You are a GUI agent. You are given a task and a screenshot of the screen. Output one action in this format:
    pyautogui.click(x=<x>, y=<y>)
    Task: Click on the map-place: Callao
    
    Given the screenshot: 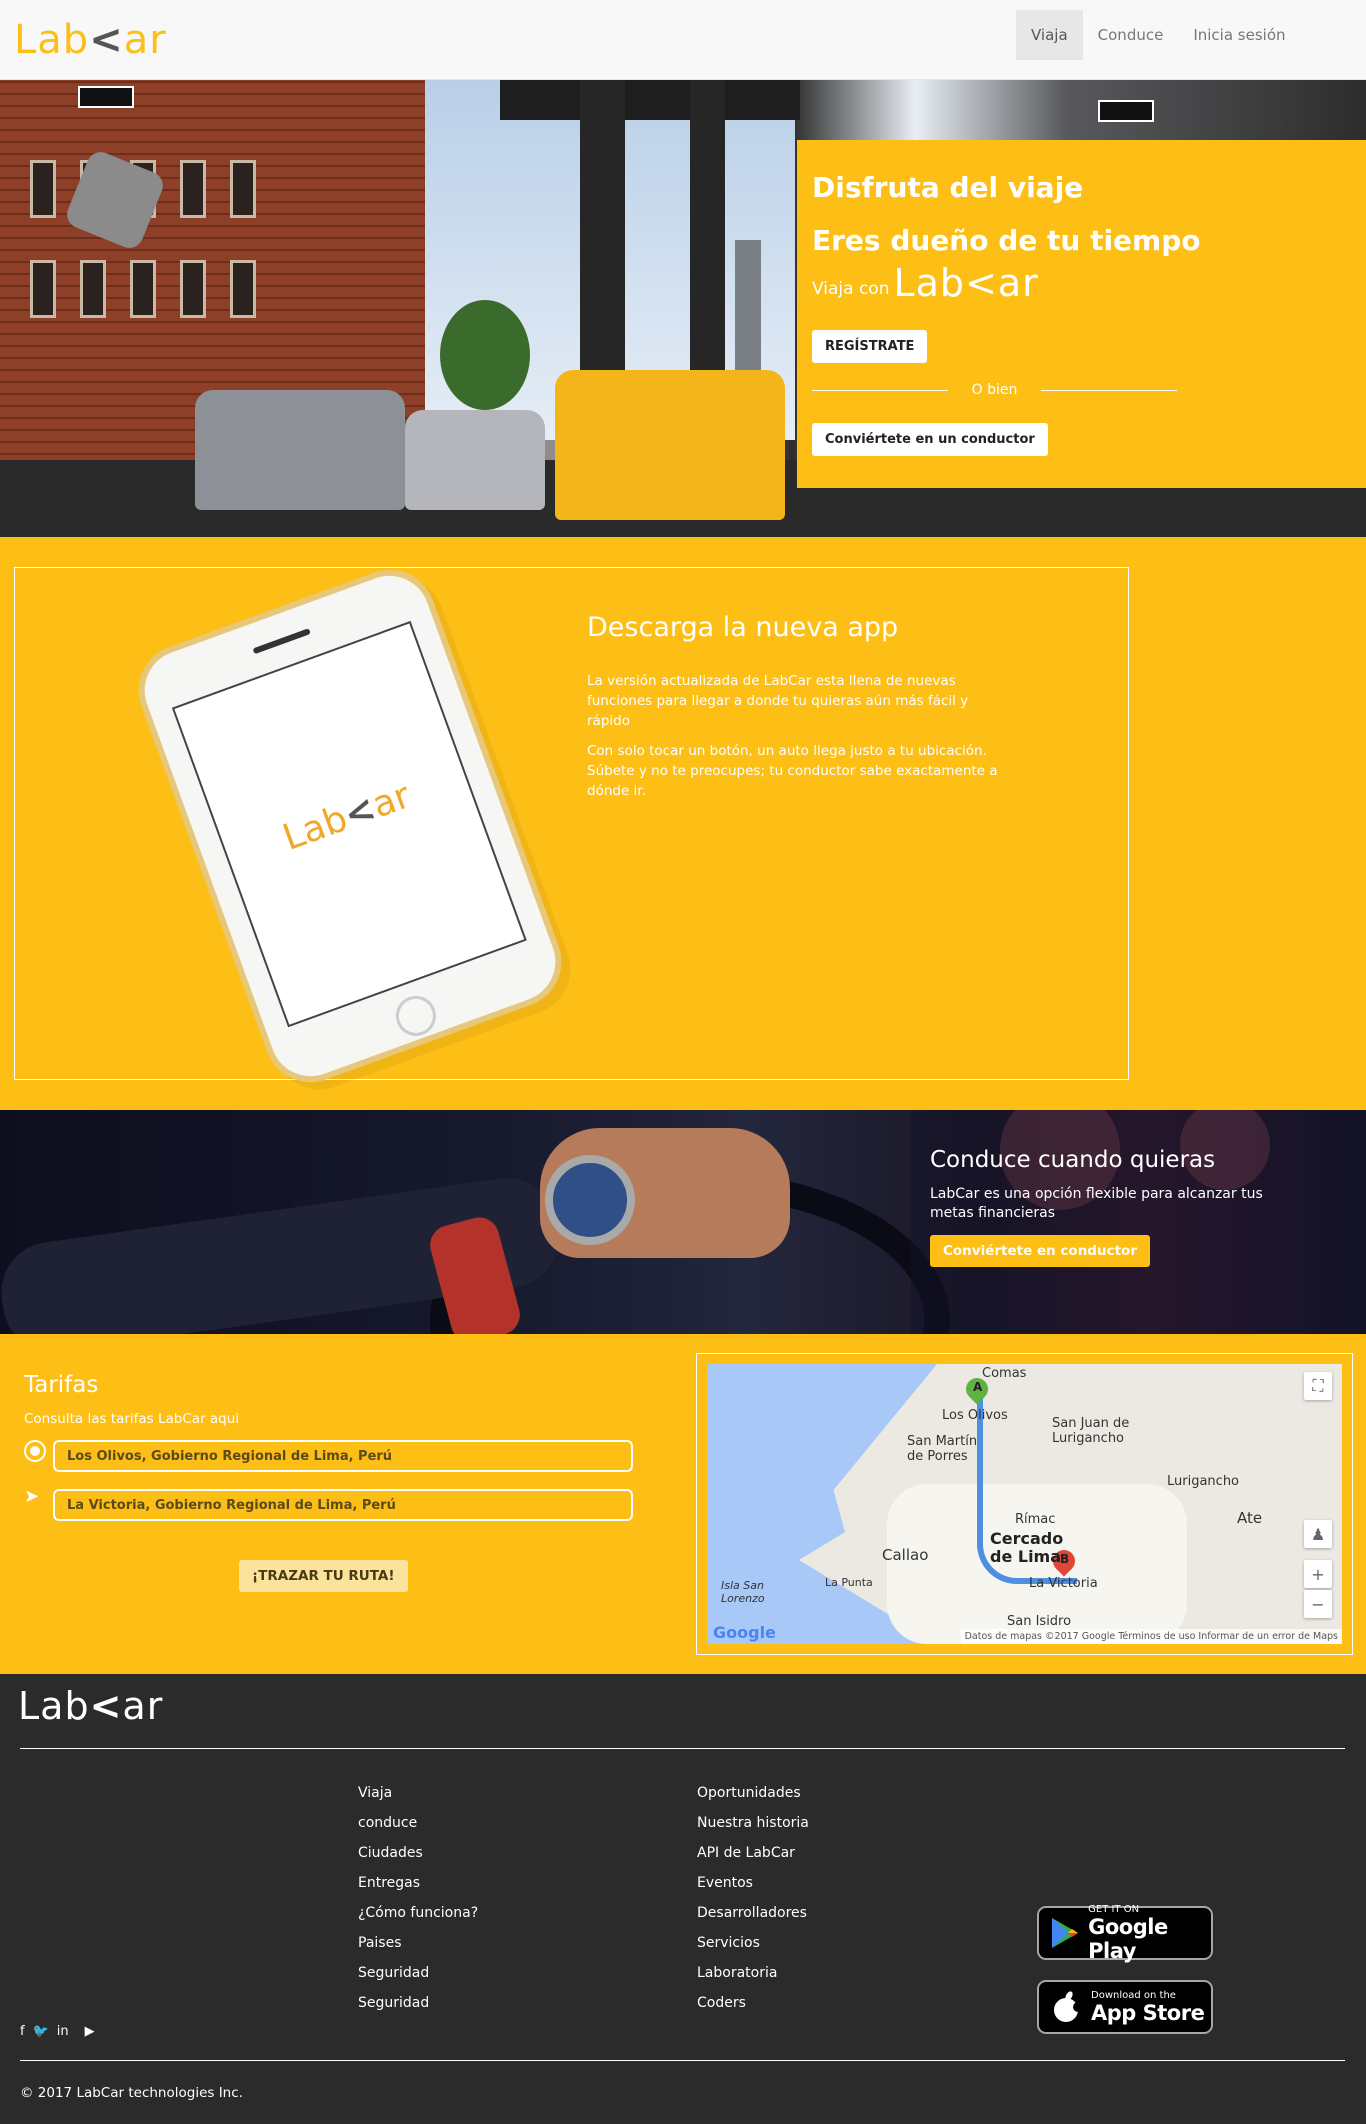 What is the action you would take?
    pyautogui.click(x=905, y=1555)
    